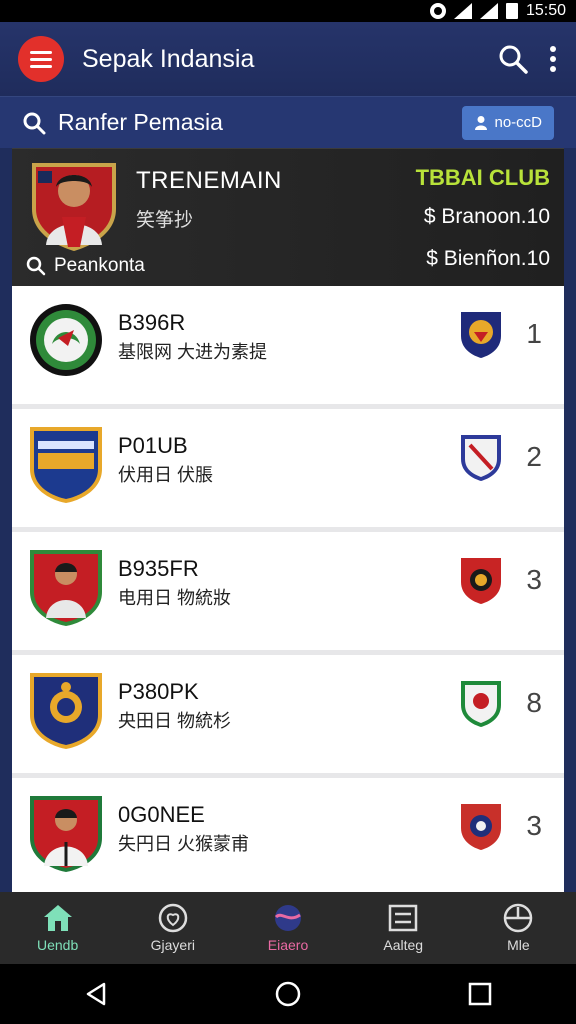 Image resolution: width=576 pixels, height=1024 pixels. I want to click on battery-icon, so click(511, 11).